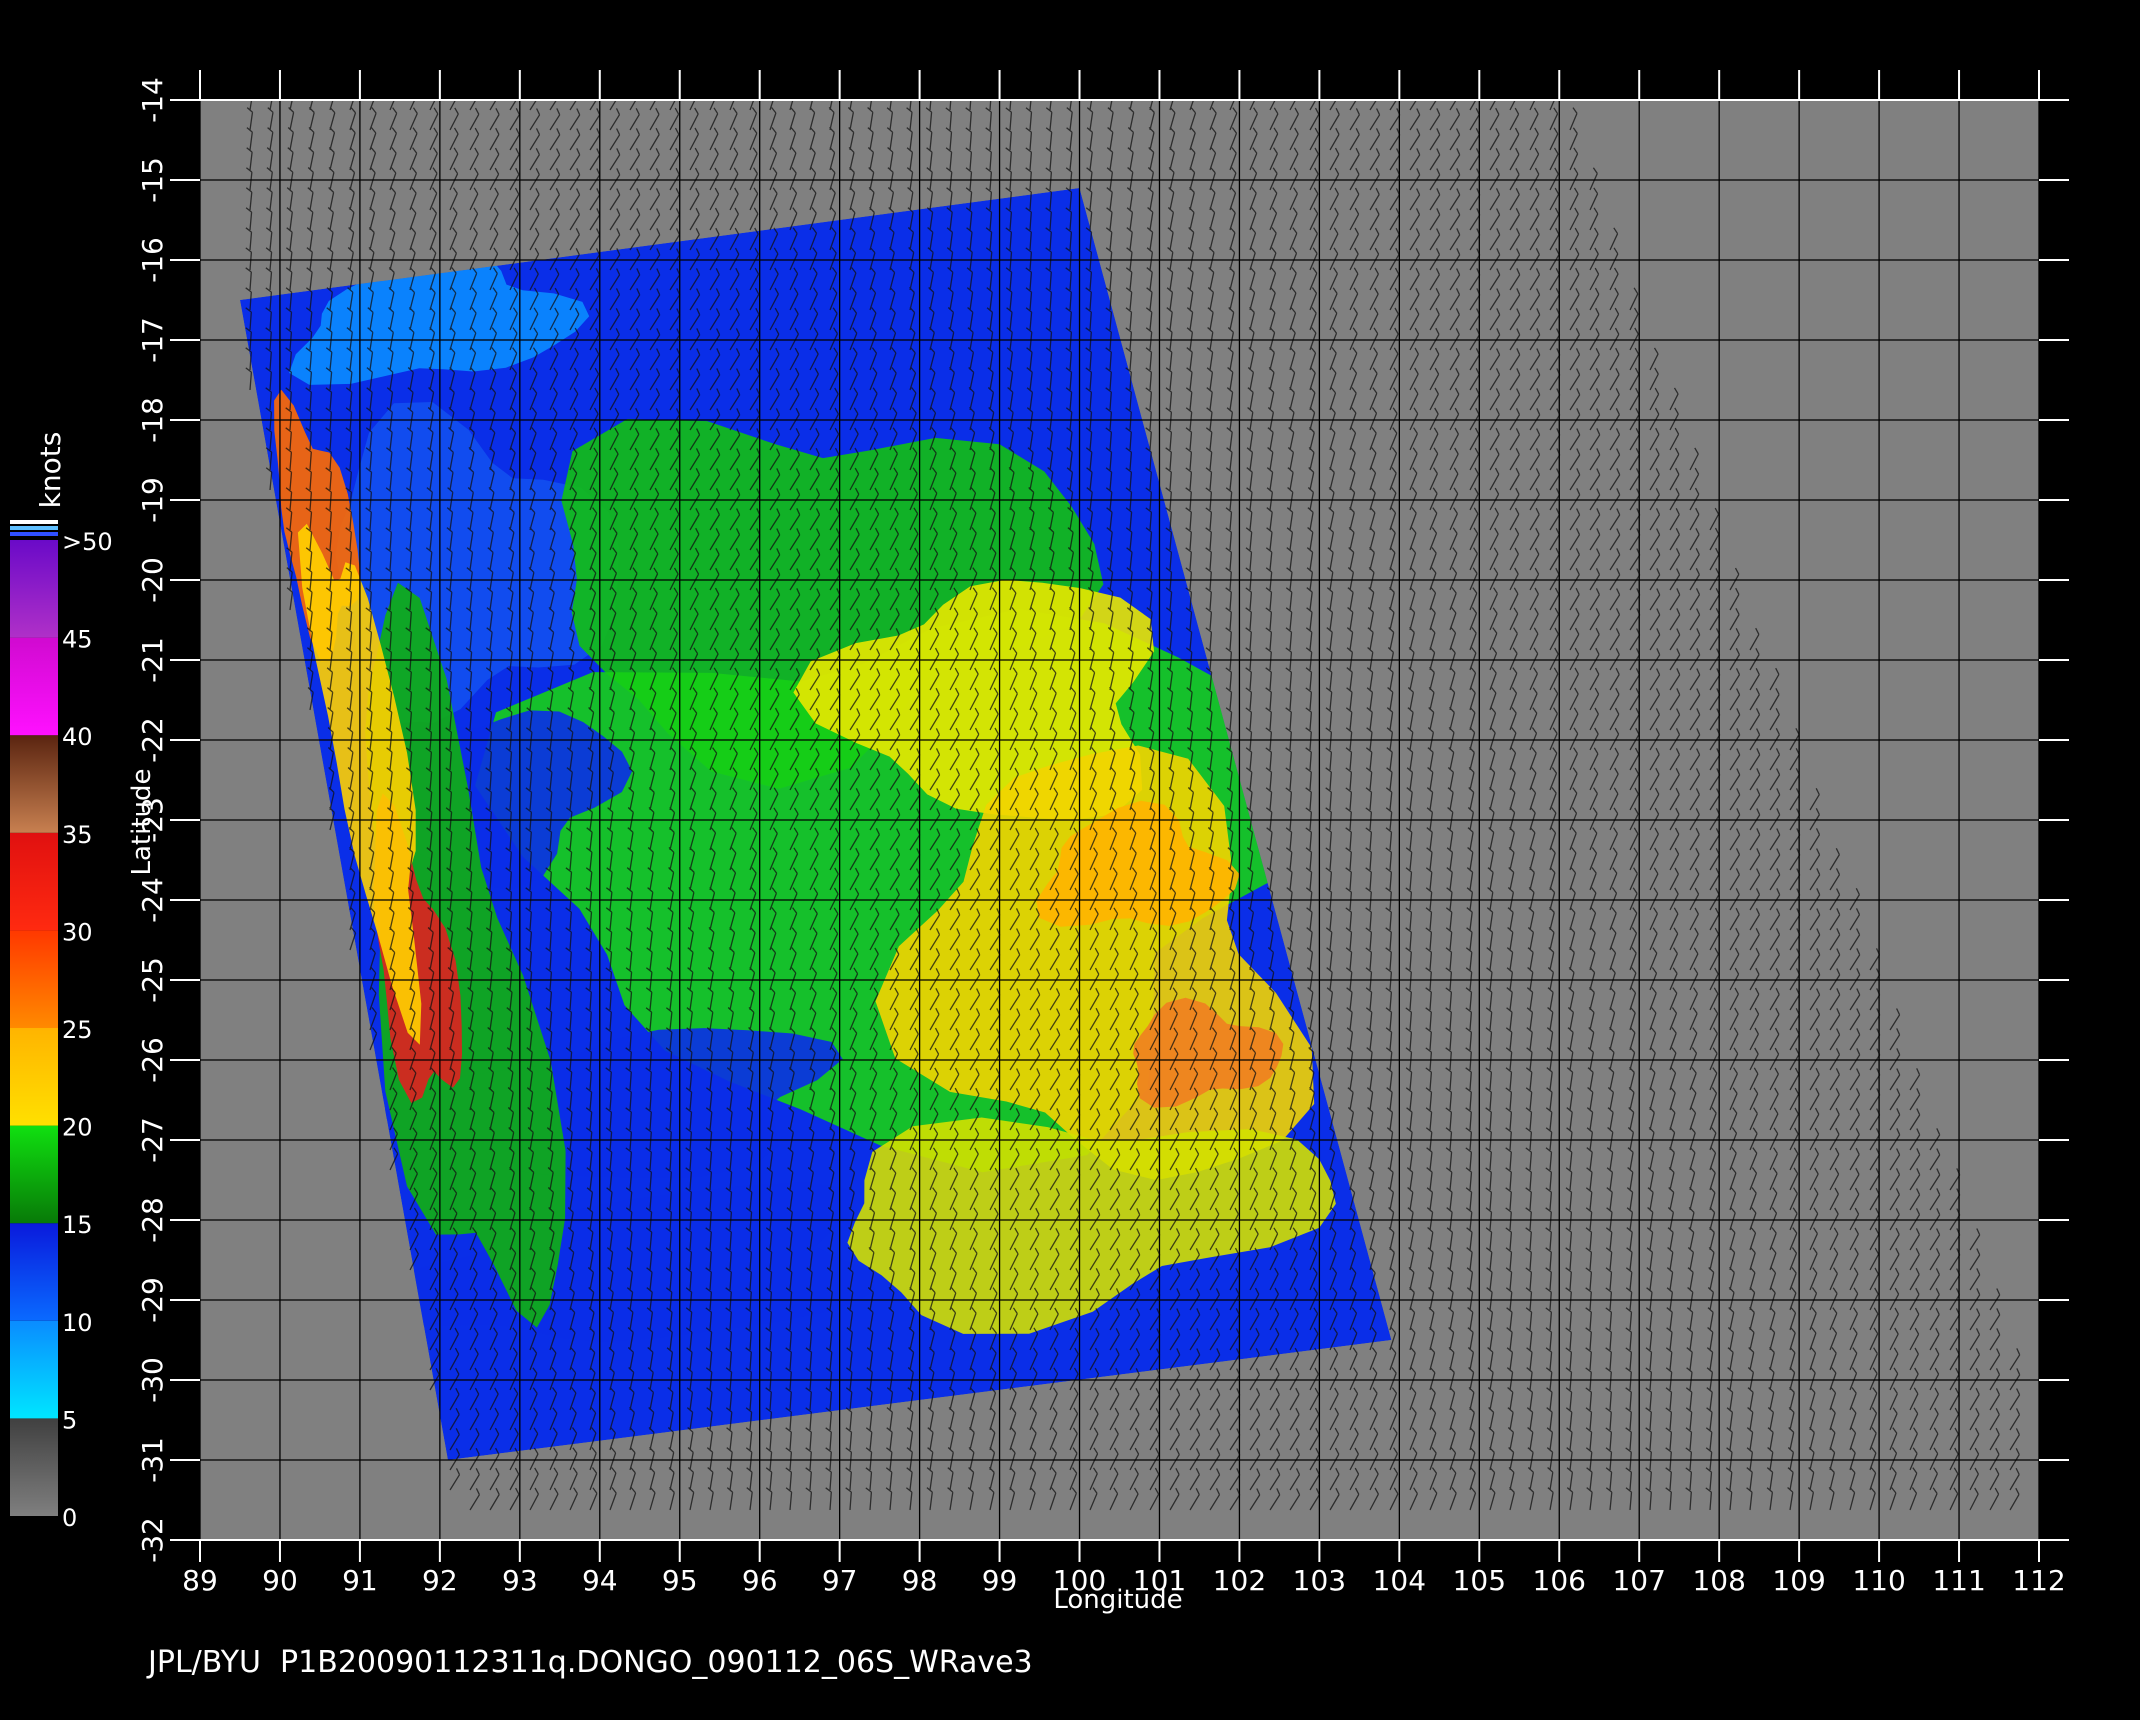 The width and height of the screenshot is (2140, 1720). I want to click on lat-tick-label: -25, so click(152, 980).